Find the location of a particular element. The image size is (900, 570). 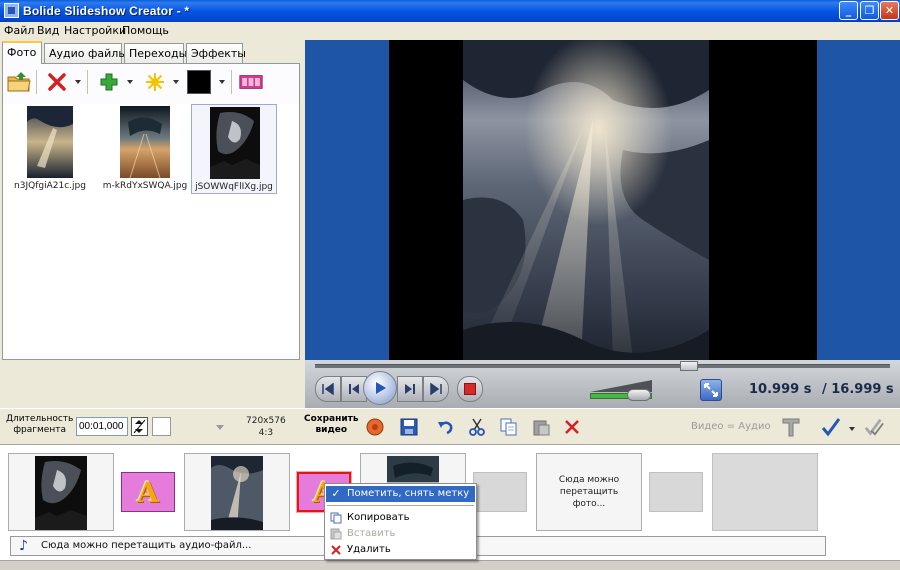

photo-filename: m-kRdYxSWQA.jpg is located at coordinates (145, 186).